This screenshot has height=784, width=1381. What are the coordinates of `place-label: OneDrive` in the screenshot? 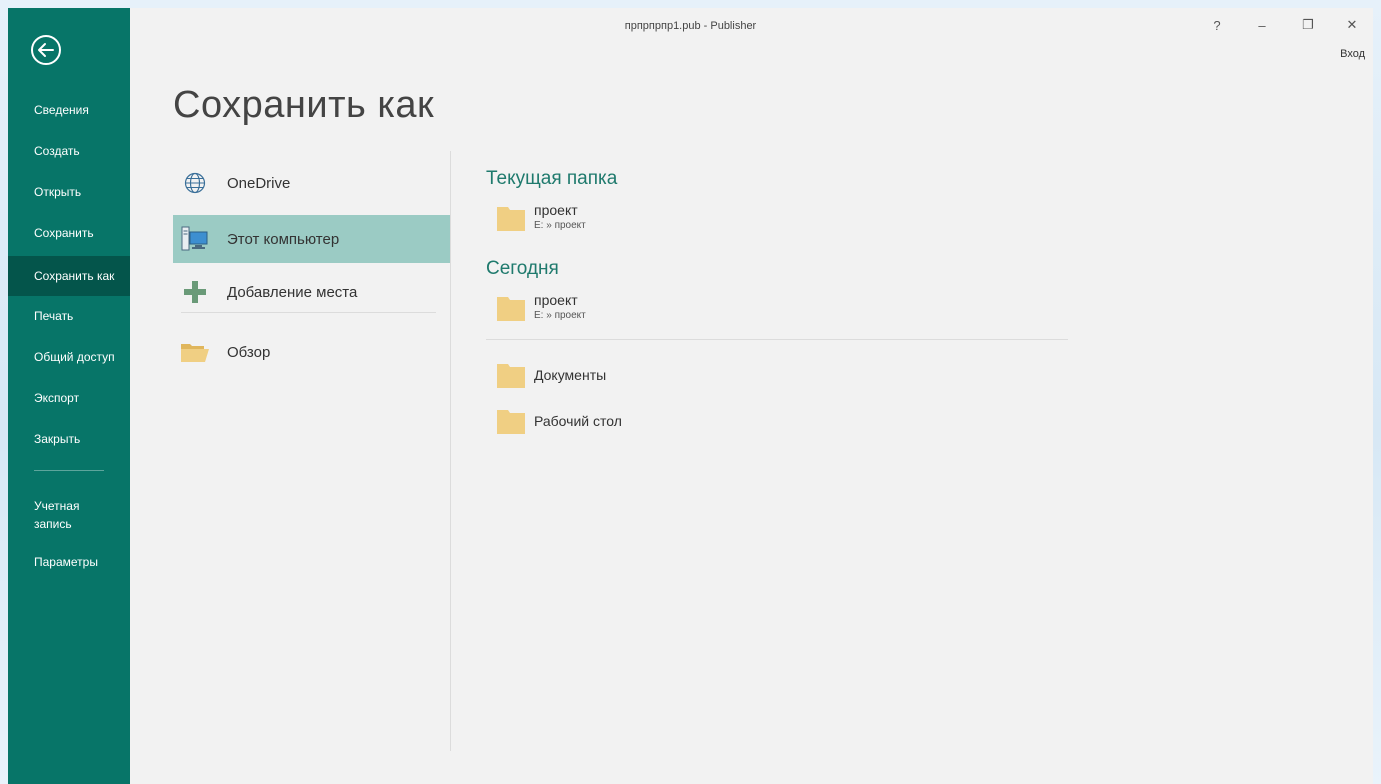 It's located at (259, 183).